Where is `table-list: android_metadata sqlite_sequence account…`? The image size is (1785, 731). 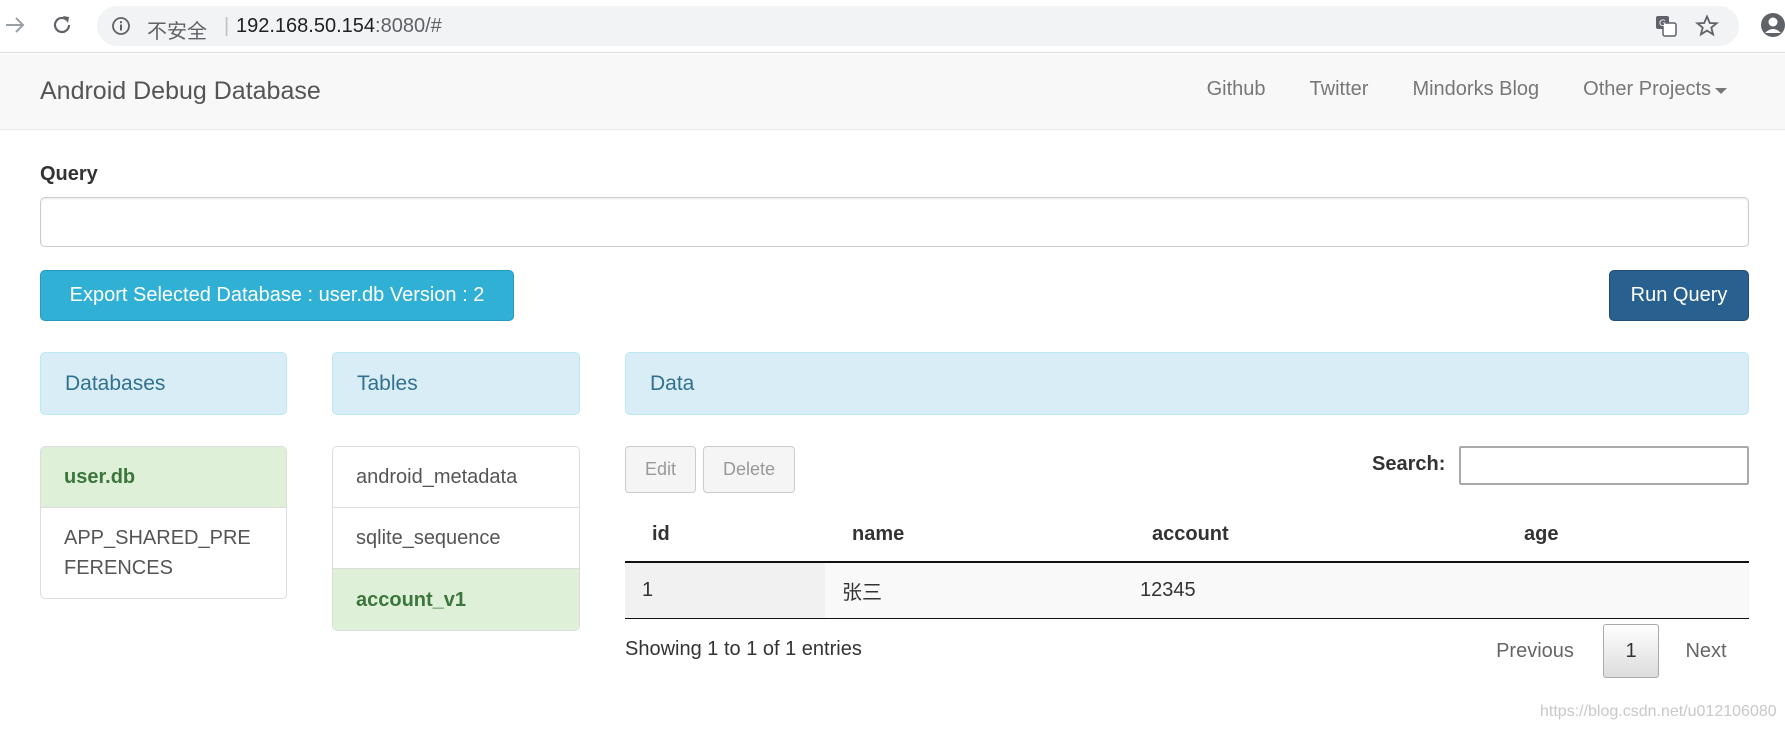
table-list: android_metadata sqlite_sequence account… is located at coordinates (456, 538).